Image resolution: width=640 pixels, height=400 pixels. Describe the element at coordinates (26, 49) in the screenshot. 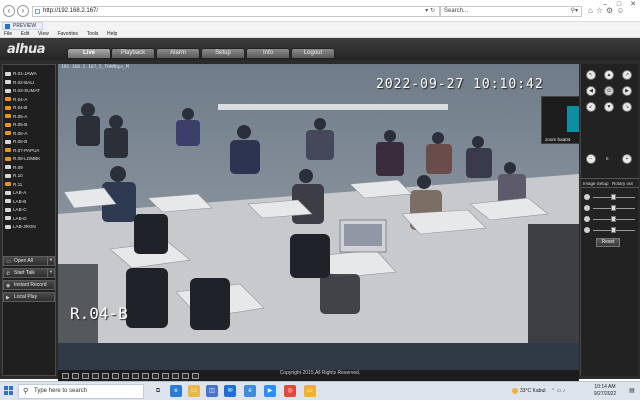

I see `dahua-logo: alhua` at that location.